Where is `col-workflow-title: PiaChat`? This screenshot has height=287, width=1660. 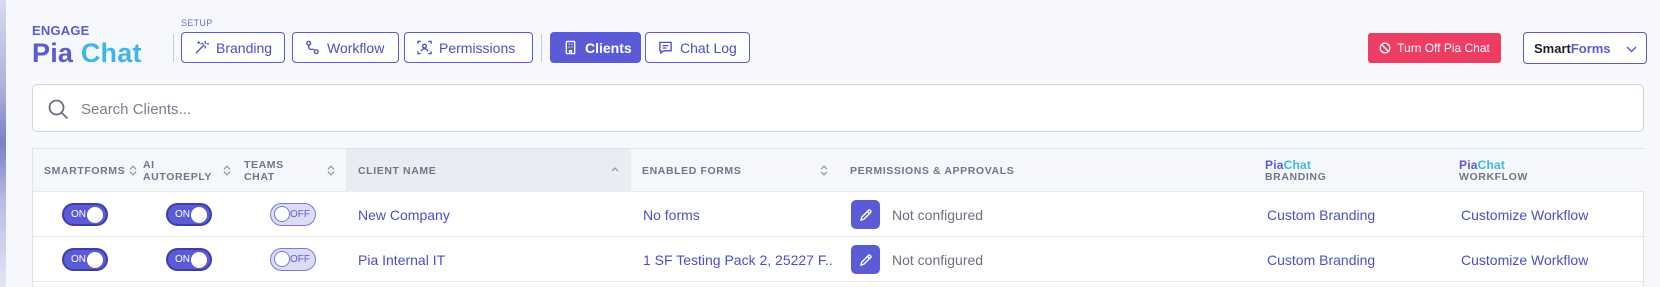 col-workflow-title: PiaChat is located at coordinates (1482, 164).